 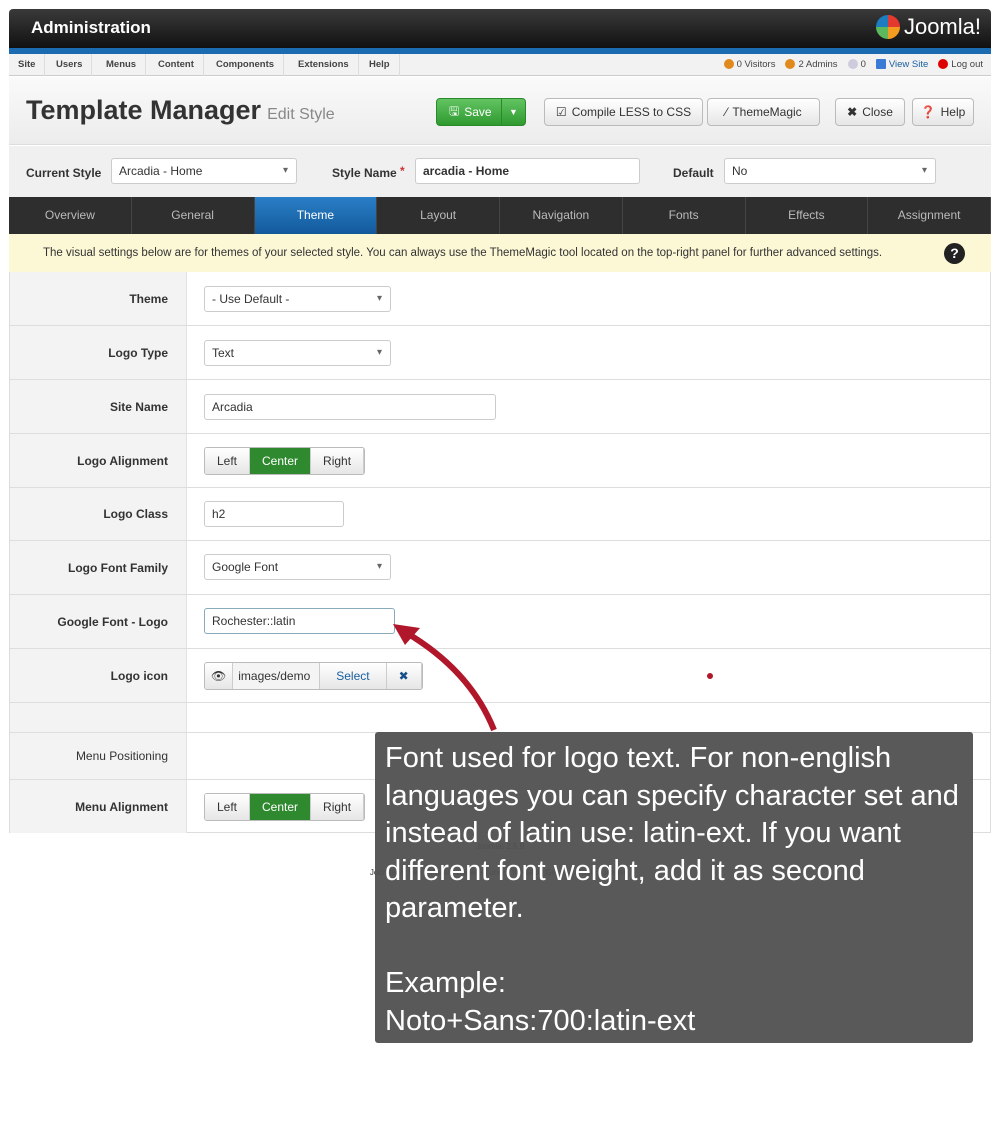 What do you see at coordinates (450, 680) in the screenshot?
I see `arrow-line` at bounding box center [450, 680].